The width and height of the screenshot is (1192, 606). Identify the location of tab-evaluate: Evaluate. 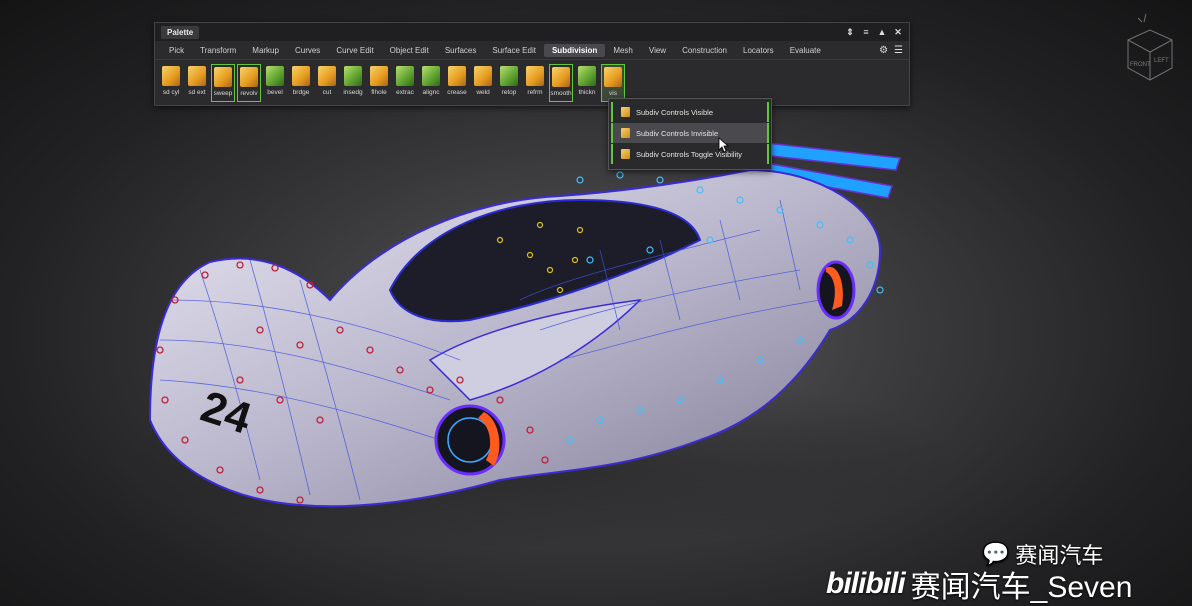
(805, 50).